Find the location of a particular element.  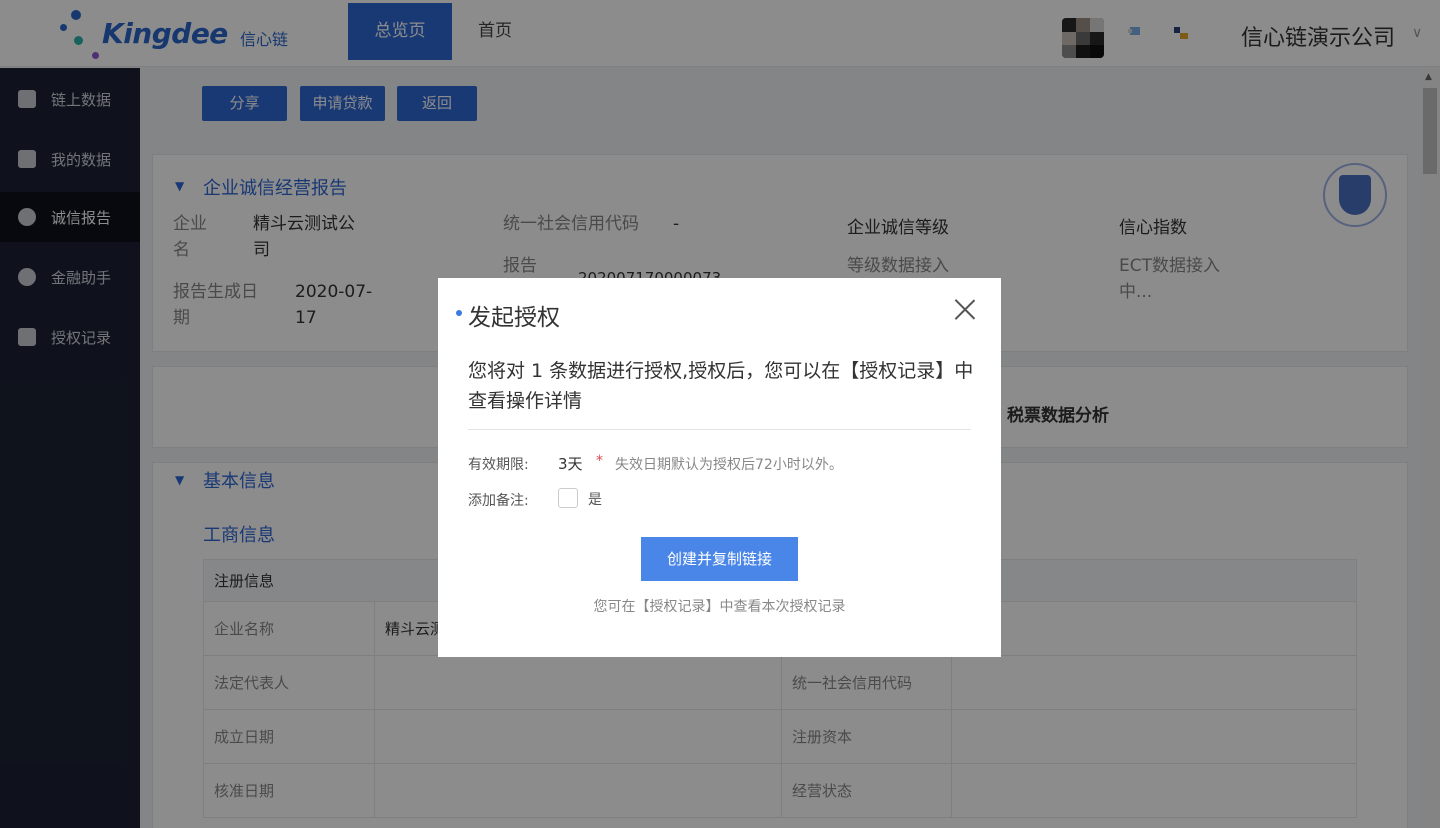

validity-value: 3天 is located at coordinates (570, 463).